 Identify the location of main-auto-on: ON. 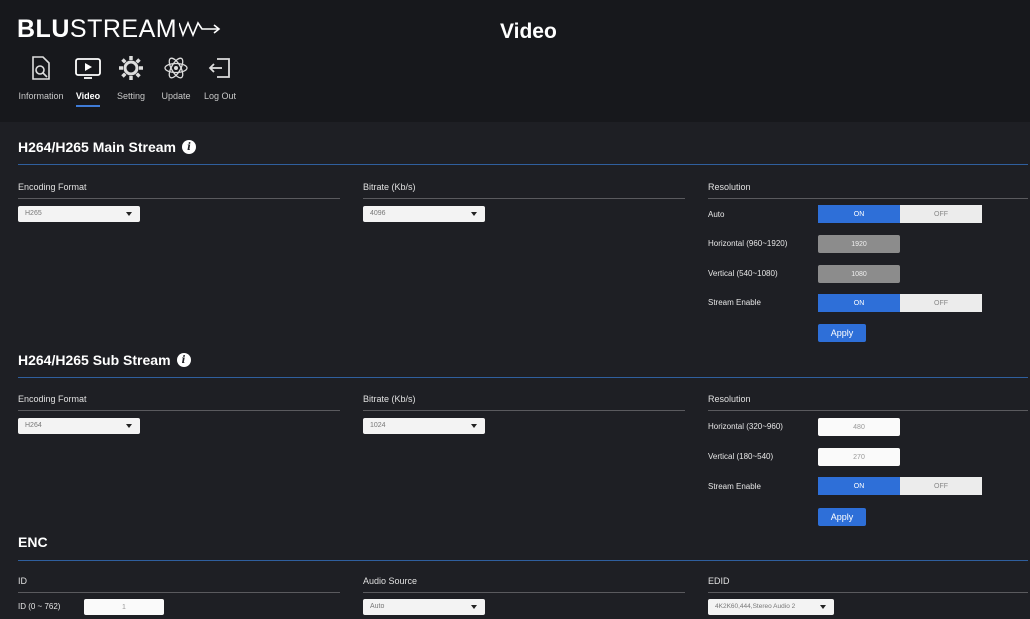
(859, 214).